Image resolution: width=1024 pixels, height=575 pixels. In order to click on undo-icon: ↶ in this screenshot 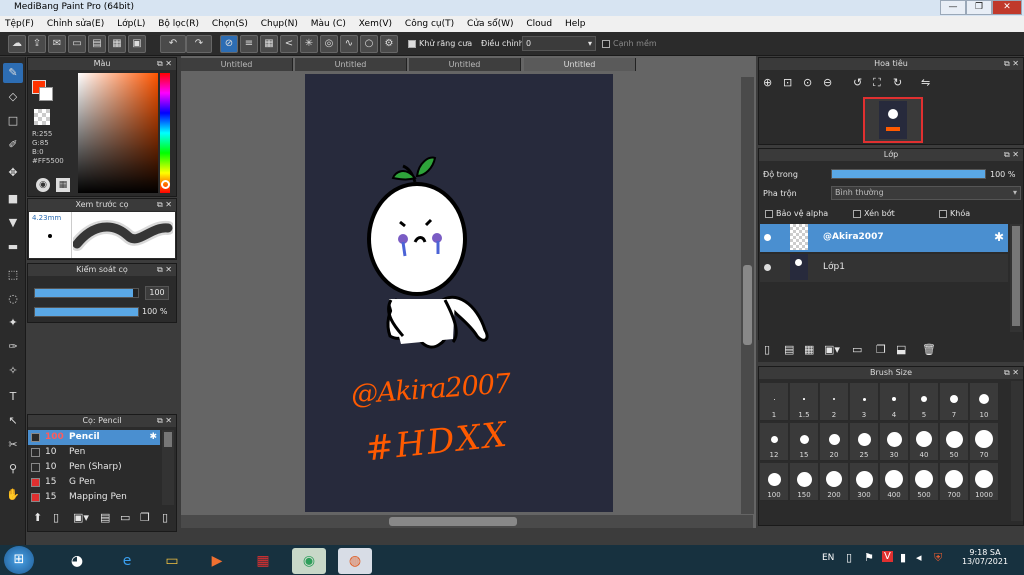, I will do `click(173, 44)`.